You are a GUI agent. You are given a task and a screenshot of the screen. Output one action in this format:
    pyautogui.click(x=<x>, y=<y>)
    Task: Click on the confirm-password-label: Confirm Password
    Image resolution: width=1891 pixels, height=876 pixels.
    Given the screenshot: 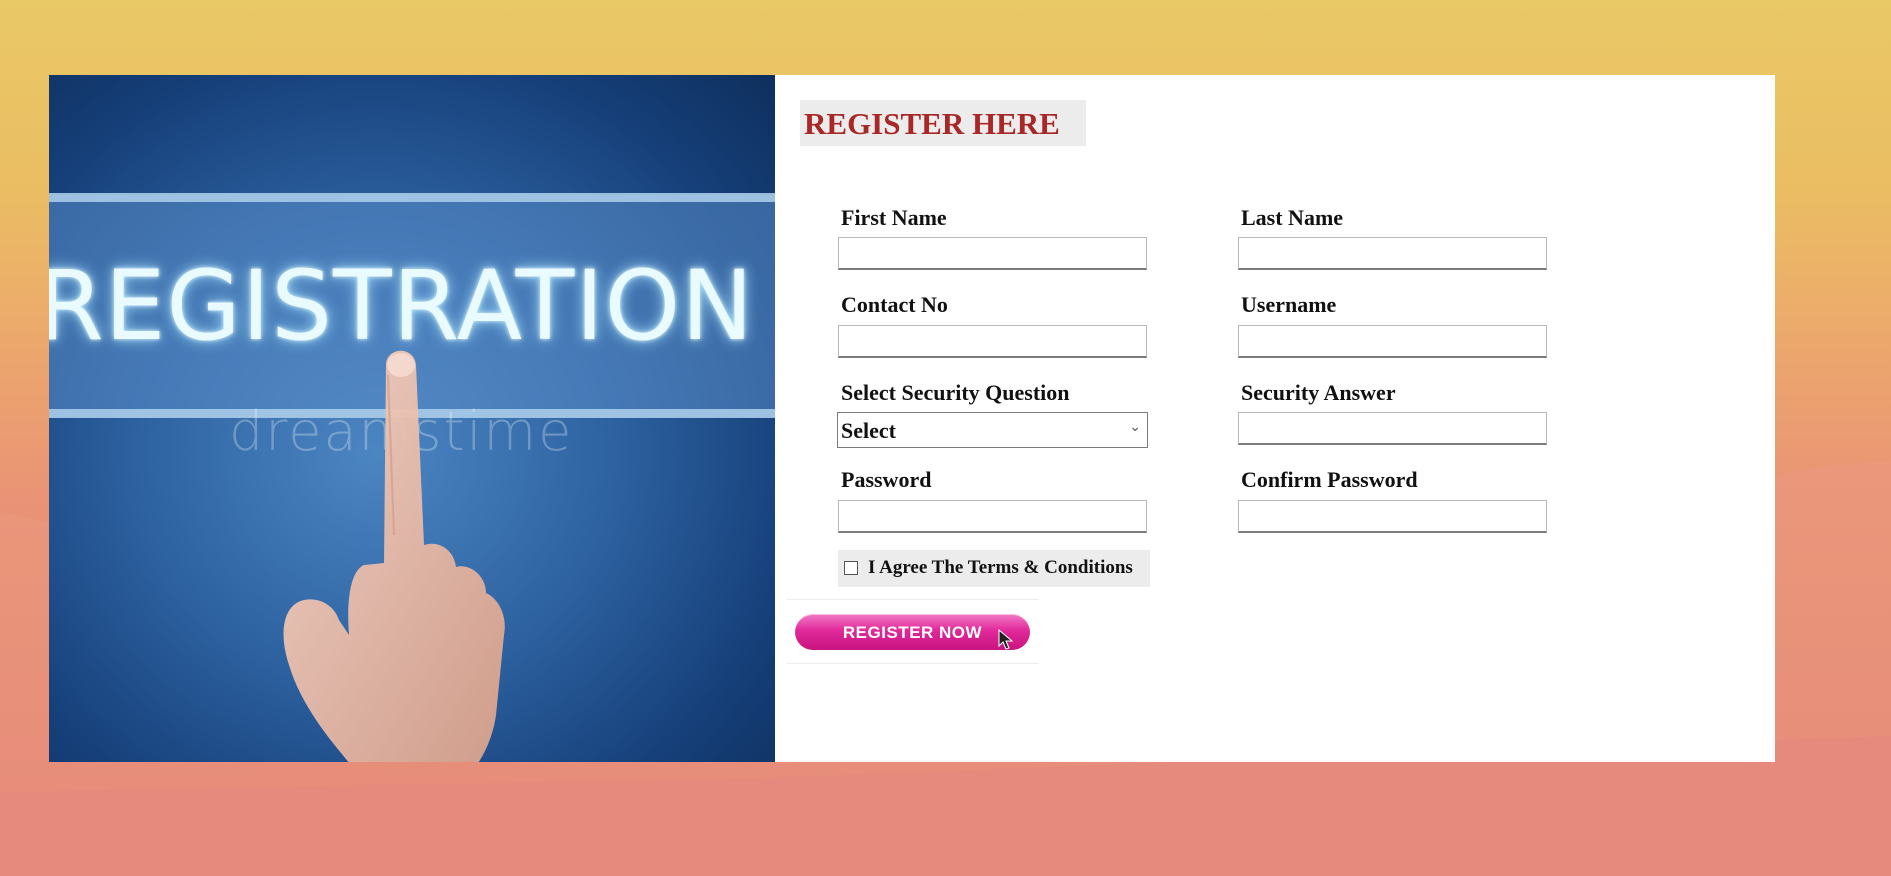 What is the action you would take?
    pyautogui.click(x=1329, y=479)
    